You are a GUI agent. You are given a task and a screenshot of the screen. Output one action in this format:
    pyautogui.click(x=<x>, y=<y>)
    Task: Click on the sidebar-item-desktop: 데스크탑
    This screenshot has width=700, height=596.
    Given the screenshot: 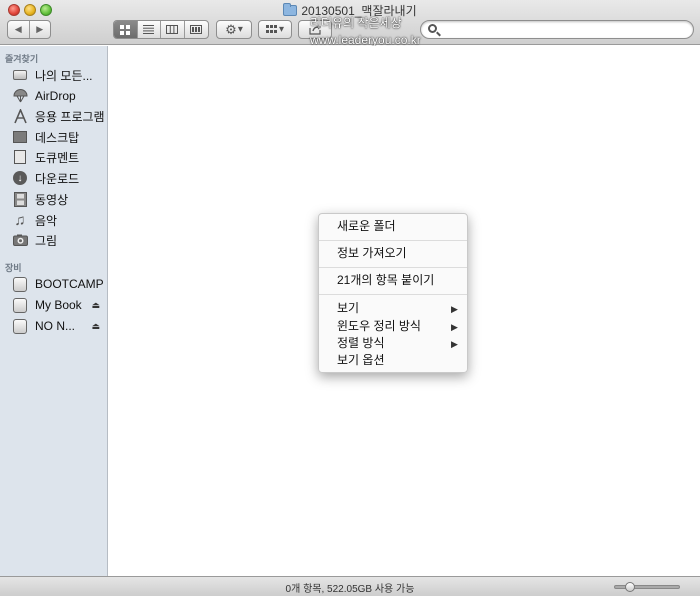 What is the action you would take?
    pyautogui.click(x=59, y=137)
    